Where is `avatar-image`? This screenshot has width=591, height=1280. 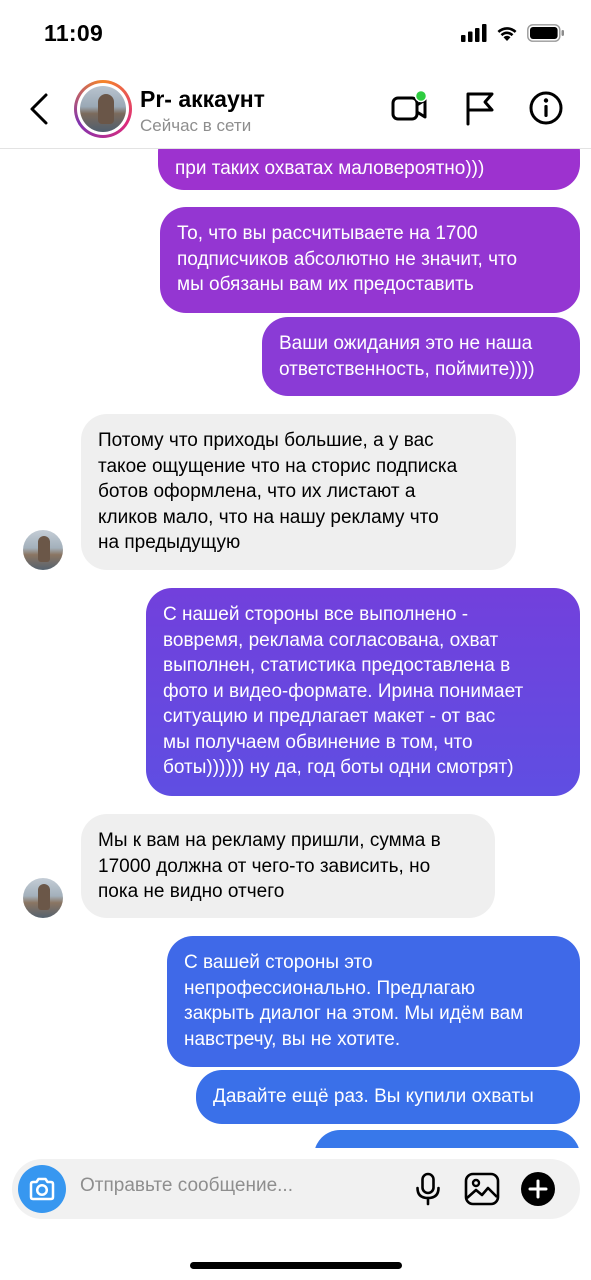
avatar-image is located at coordinates (103, 109).